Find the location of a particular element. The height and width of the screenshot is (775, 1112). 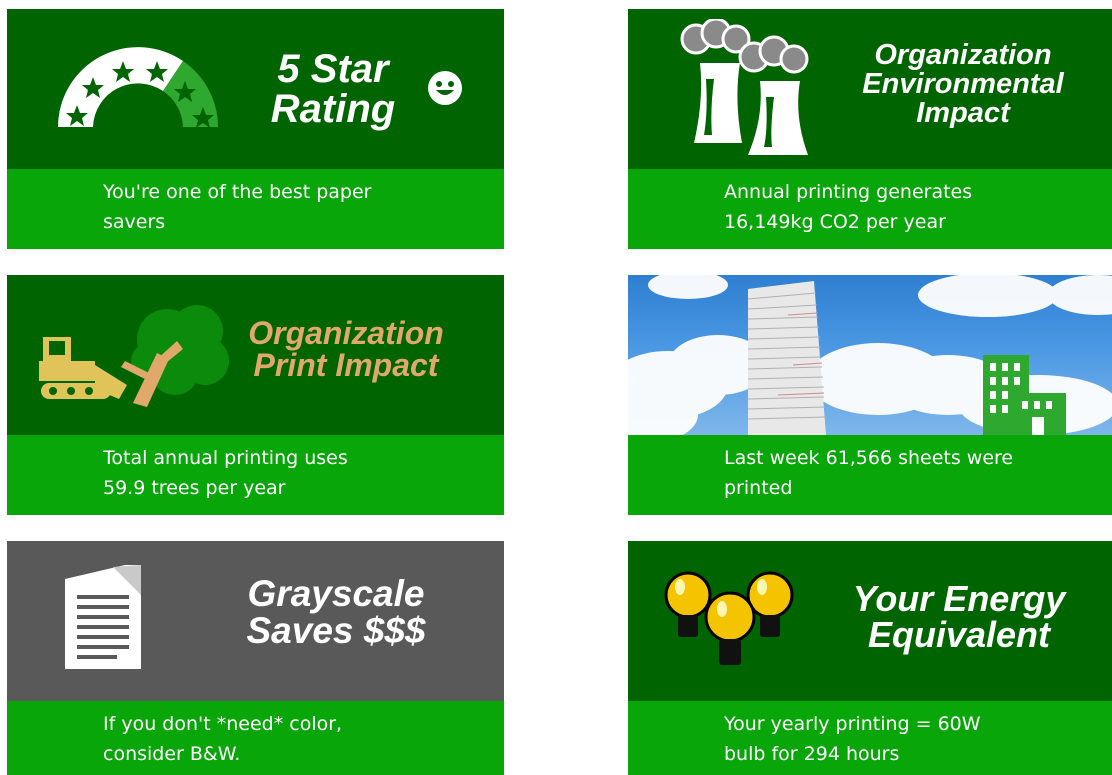

tile-print-header: Organization Print Impact is located at coordinates (255, 355).